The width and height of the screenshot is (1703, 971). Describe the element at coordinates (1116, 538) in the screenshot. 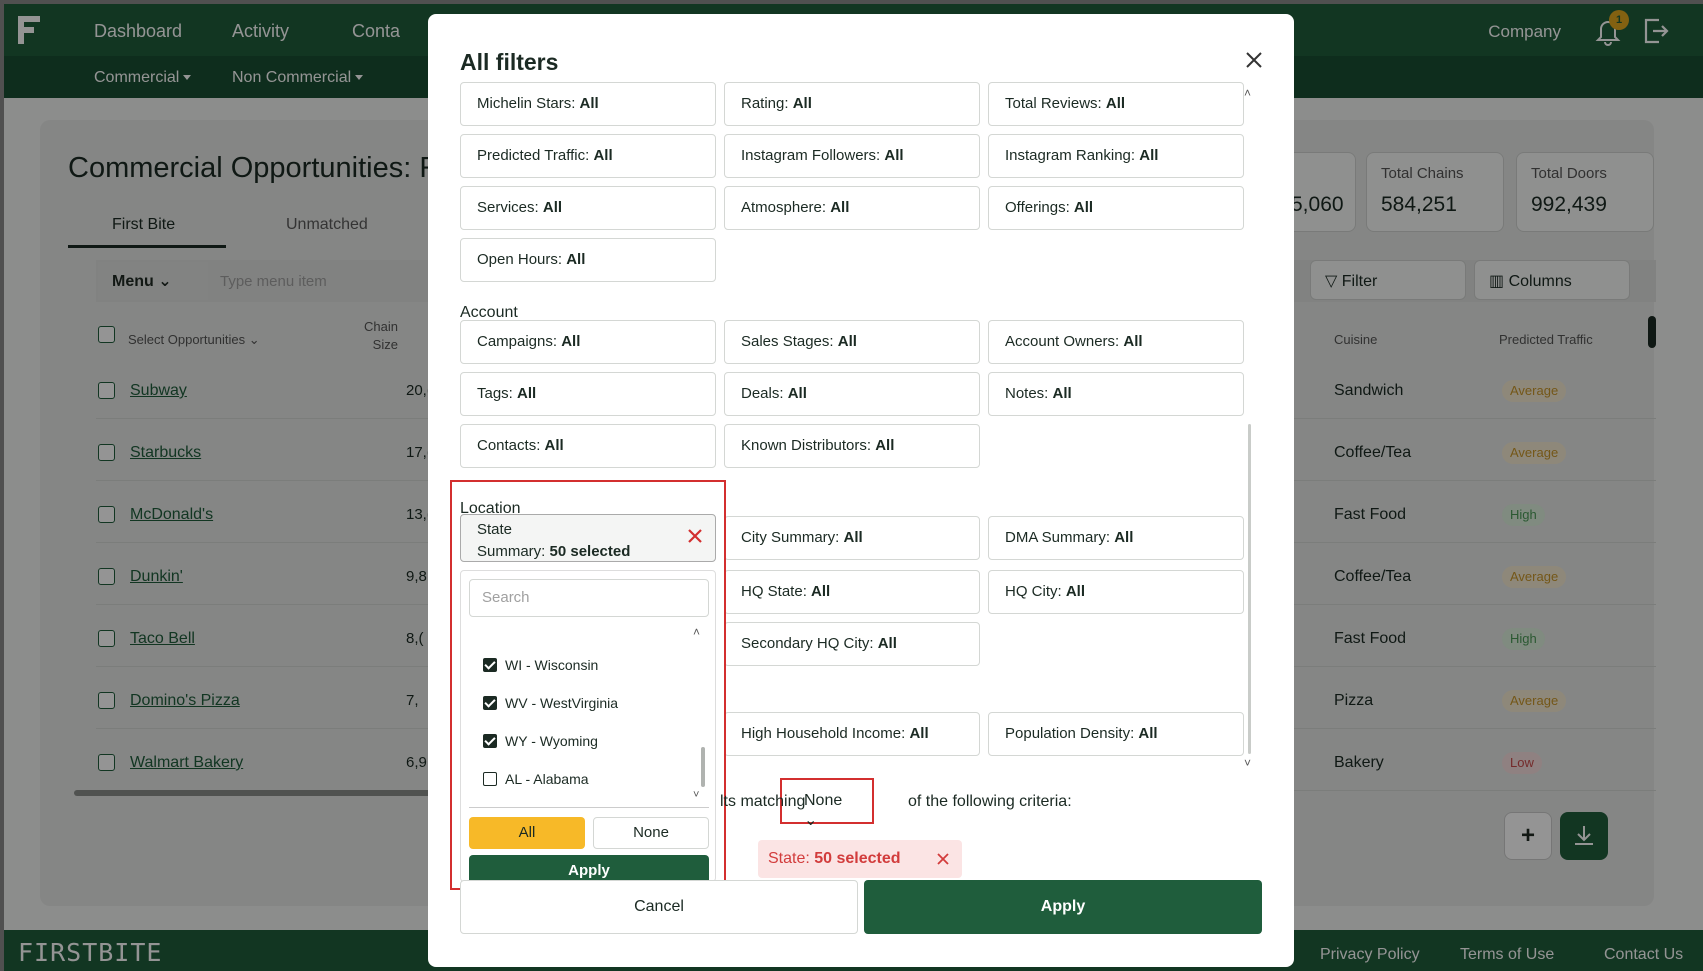

I see `filter-location1-1: DMA Summary: All` at that location.